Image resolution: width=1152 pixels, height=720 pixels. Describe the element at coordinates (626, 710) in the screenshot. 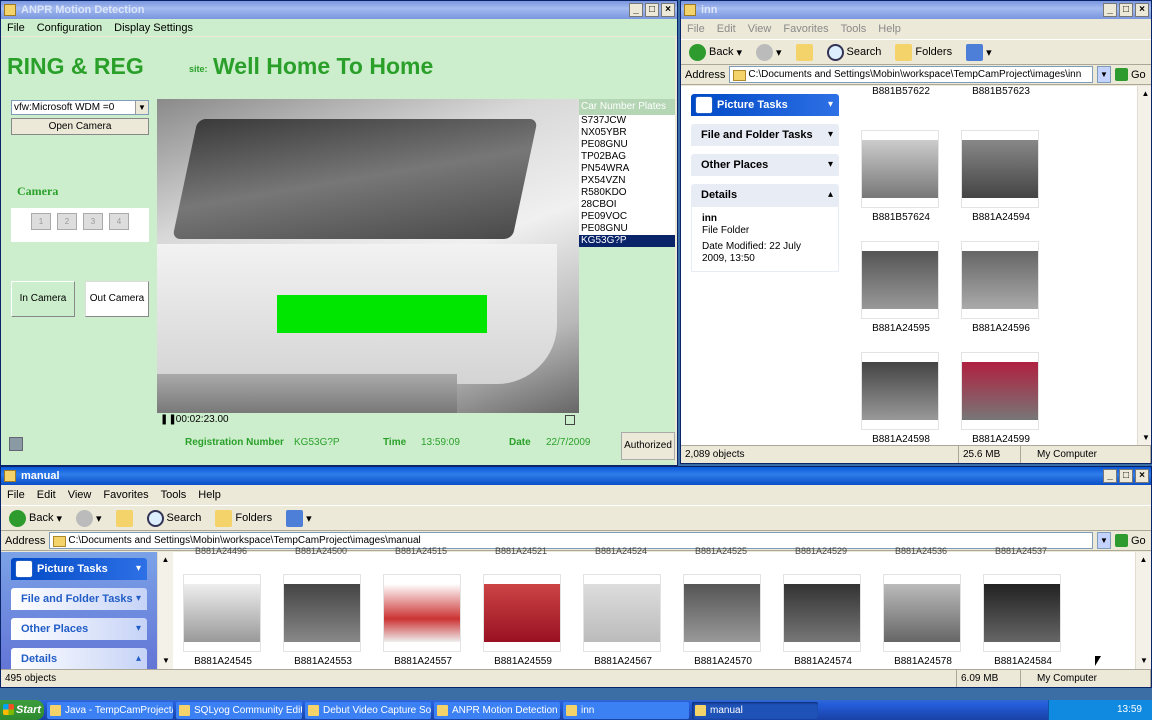

I see `taskbar-item-inn: inn` at that location.